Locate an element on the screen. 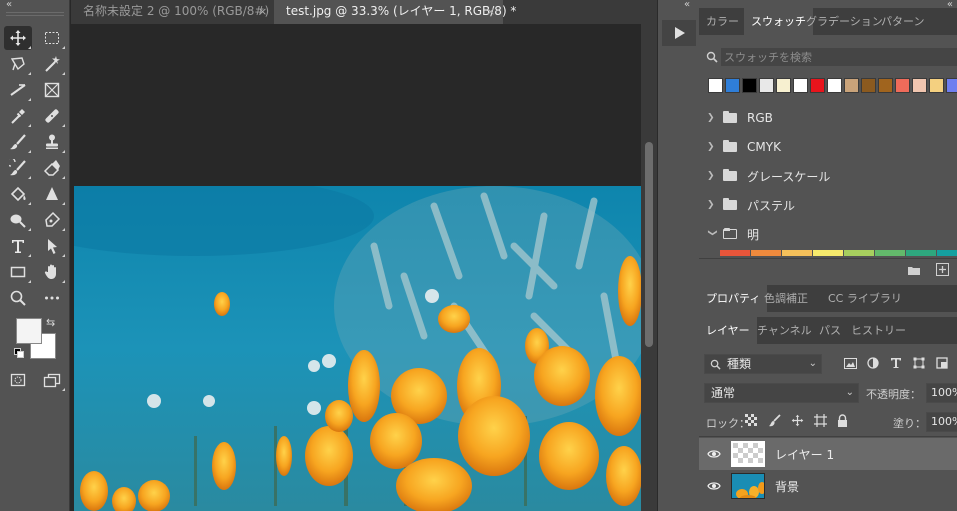  tab-paths: パス is located at coordinates (830, 330).